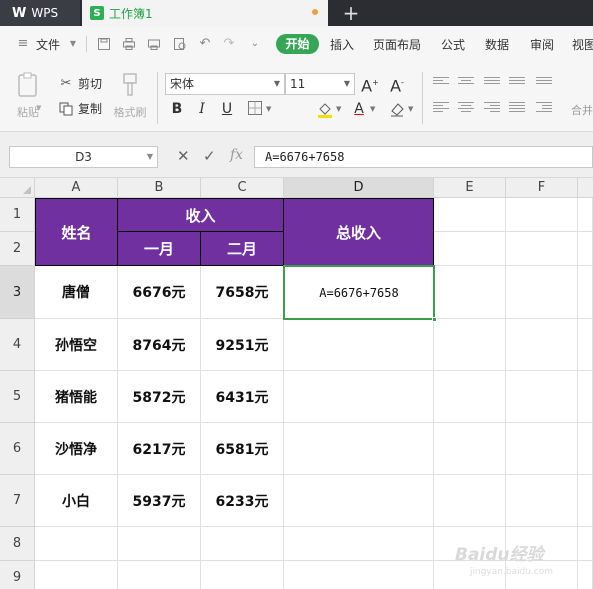 The width and height of the screenshot is (593, 589). I want to click on row-header-1: 1, so click(17, 215).